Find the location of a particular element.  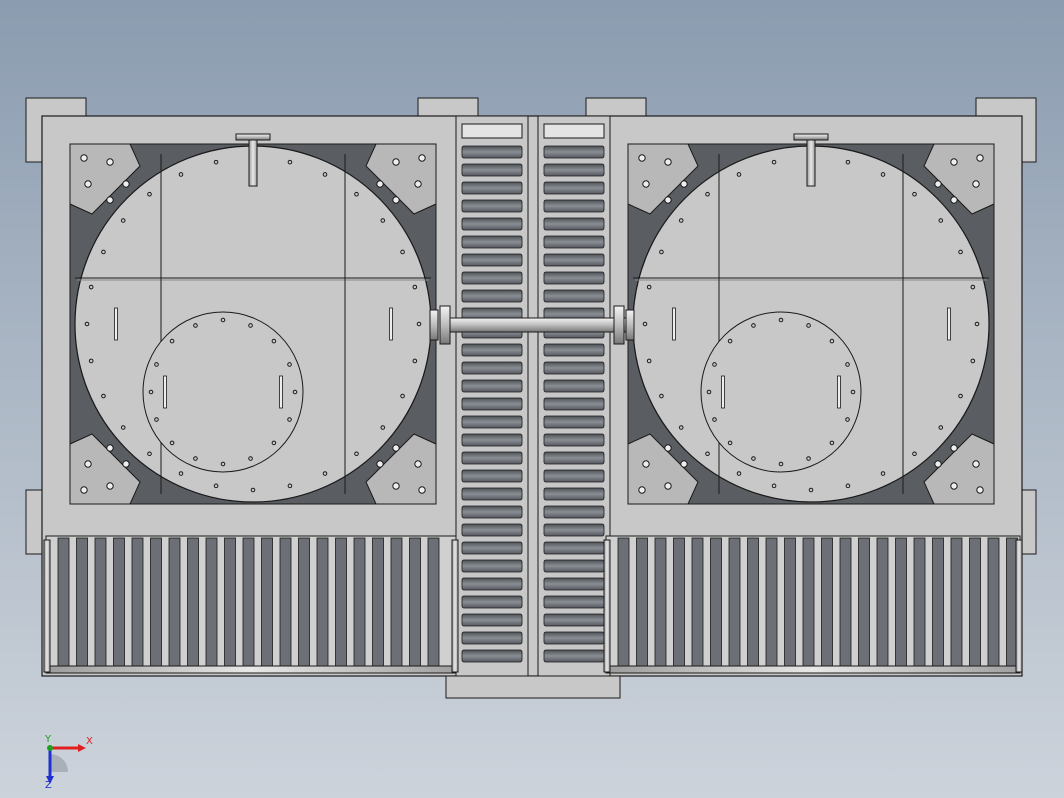

grille-cap is located at coordinates (492, 131).